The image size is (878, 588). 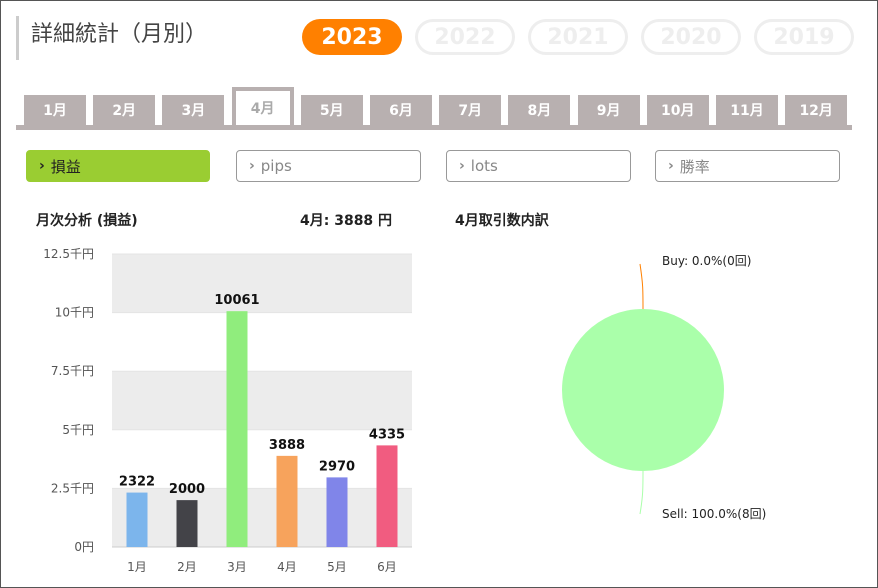 I want to click on filter-button-2: › pips, so click(x=328, y=166).